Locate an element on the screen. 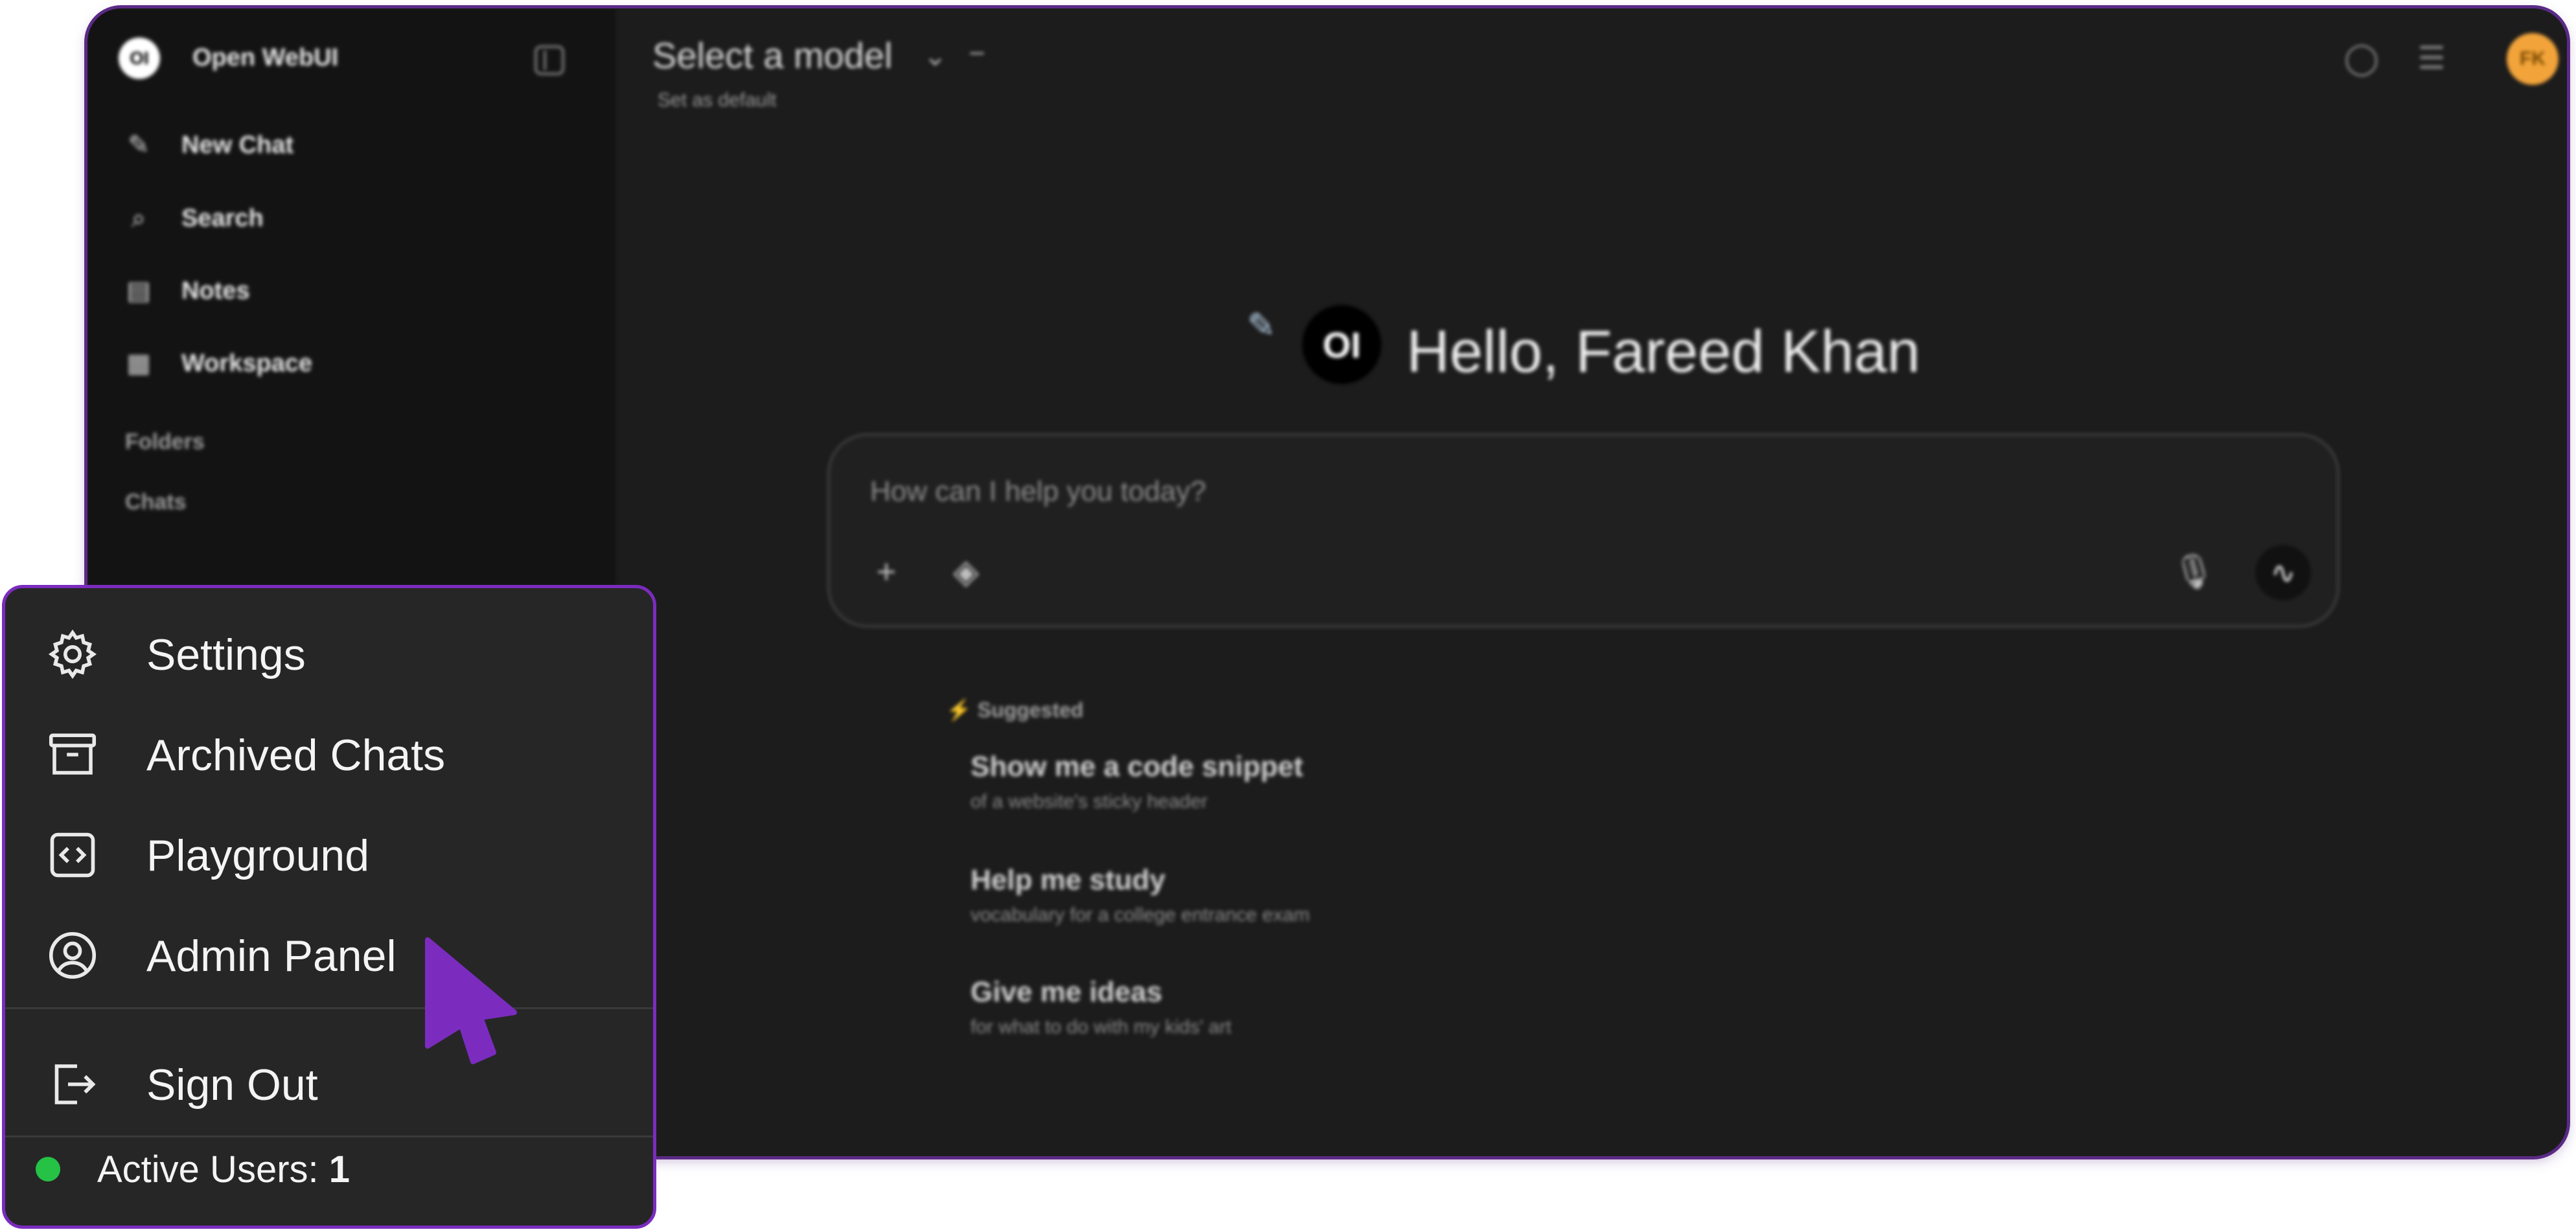 This screenshot has height=1232, width=2576. menu-item-label: Admin Panel is located at coordinates (271, 956).